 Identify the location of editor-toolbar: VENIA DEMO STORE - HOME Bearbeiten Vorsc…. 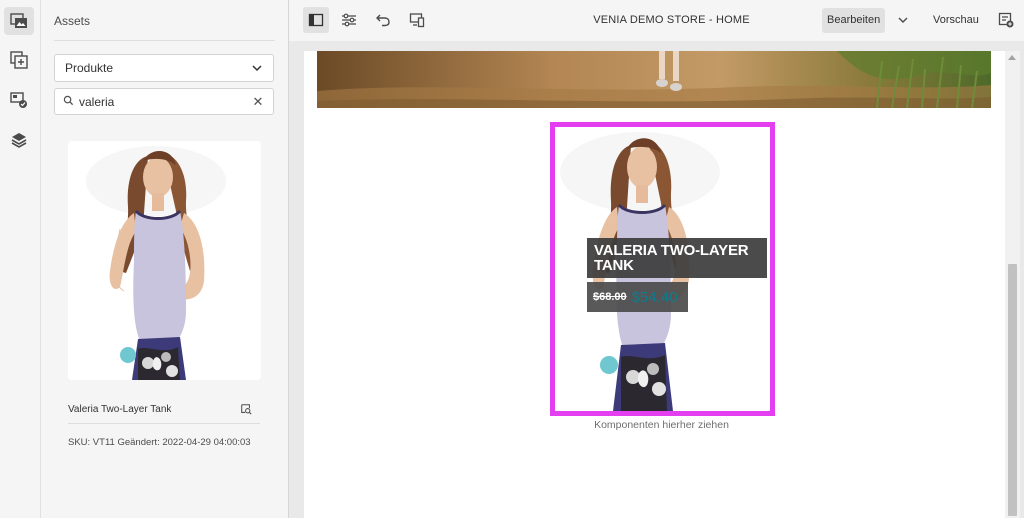
(656, 20).